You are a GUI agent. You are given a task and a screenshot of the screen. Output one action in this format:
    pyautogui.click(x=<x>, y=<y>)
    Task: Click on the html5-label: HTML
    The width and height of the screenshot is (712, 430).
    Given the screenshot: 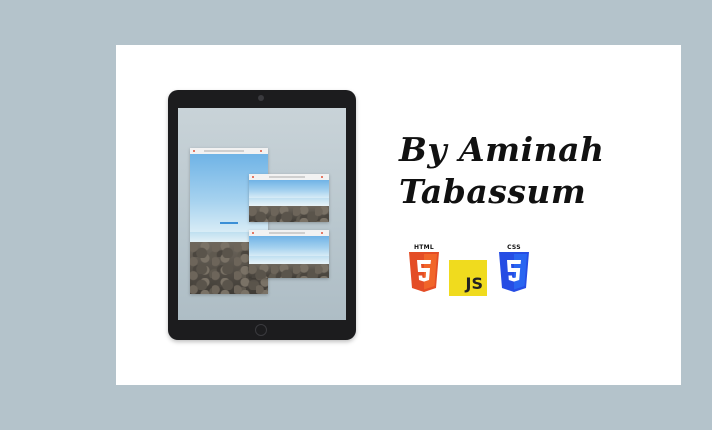 What is the action you would take?
    pyautogui.click(x=424, y=247)
    